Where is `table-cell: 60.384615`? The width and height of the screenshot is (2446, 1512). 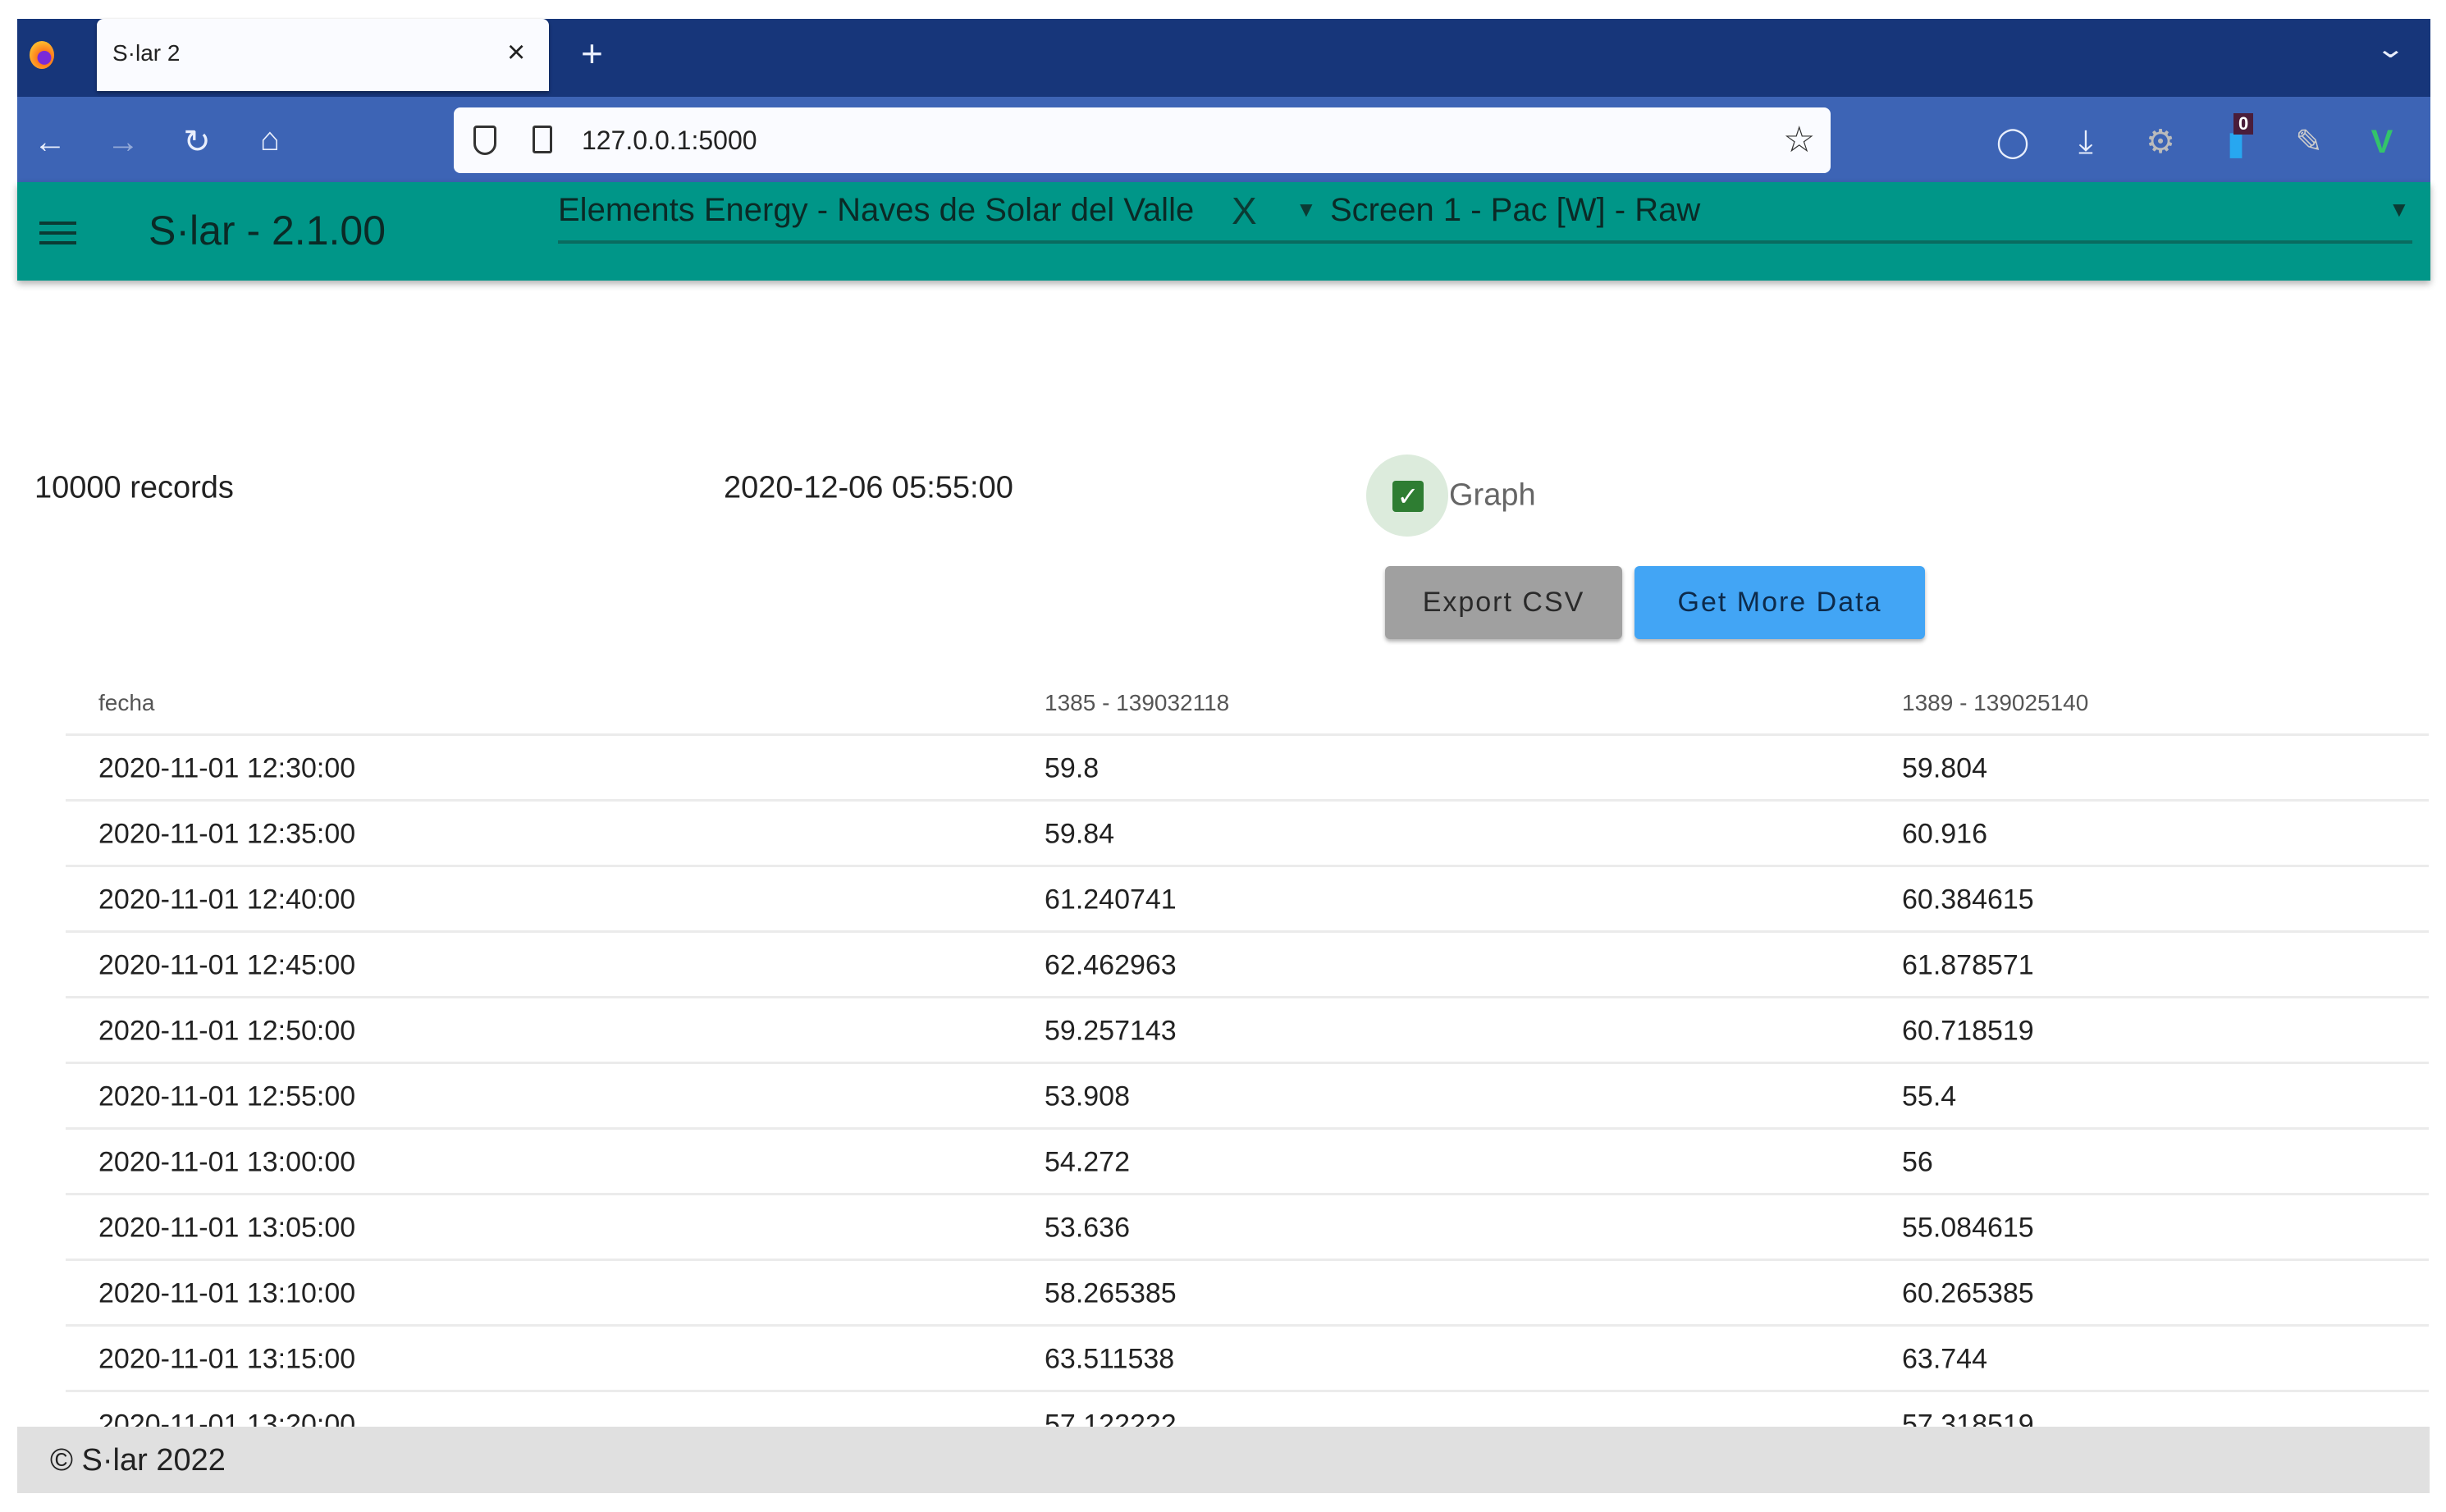
table-cell: 60.384615 is located at coordinates (1968, 900).